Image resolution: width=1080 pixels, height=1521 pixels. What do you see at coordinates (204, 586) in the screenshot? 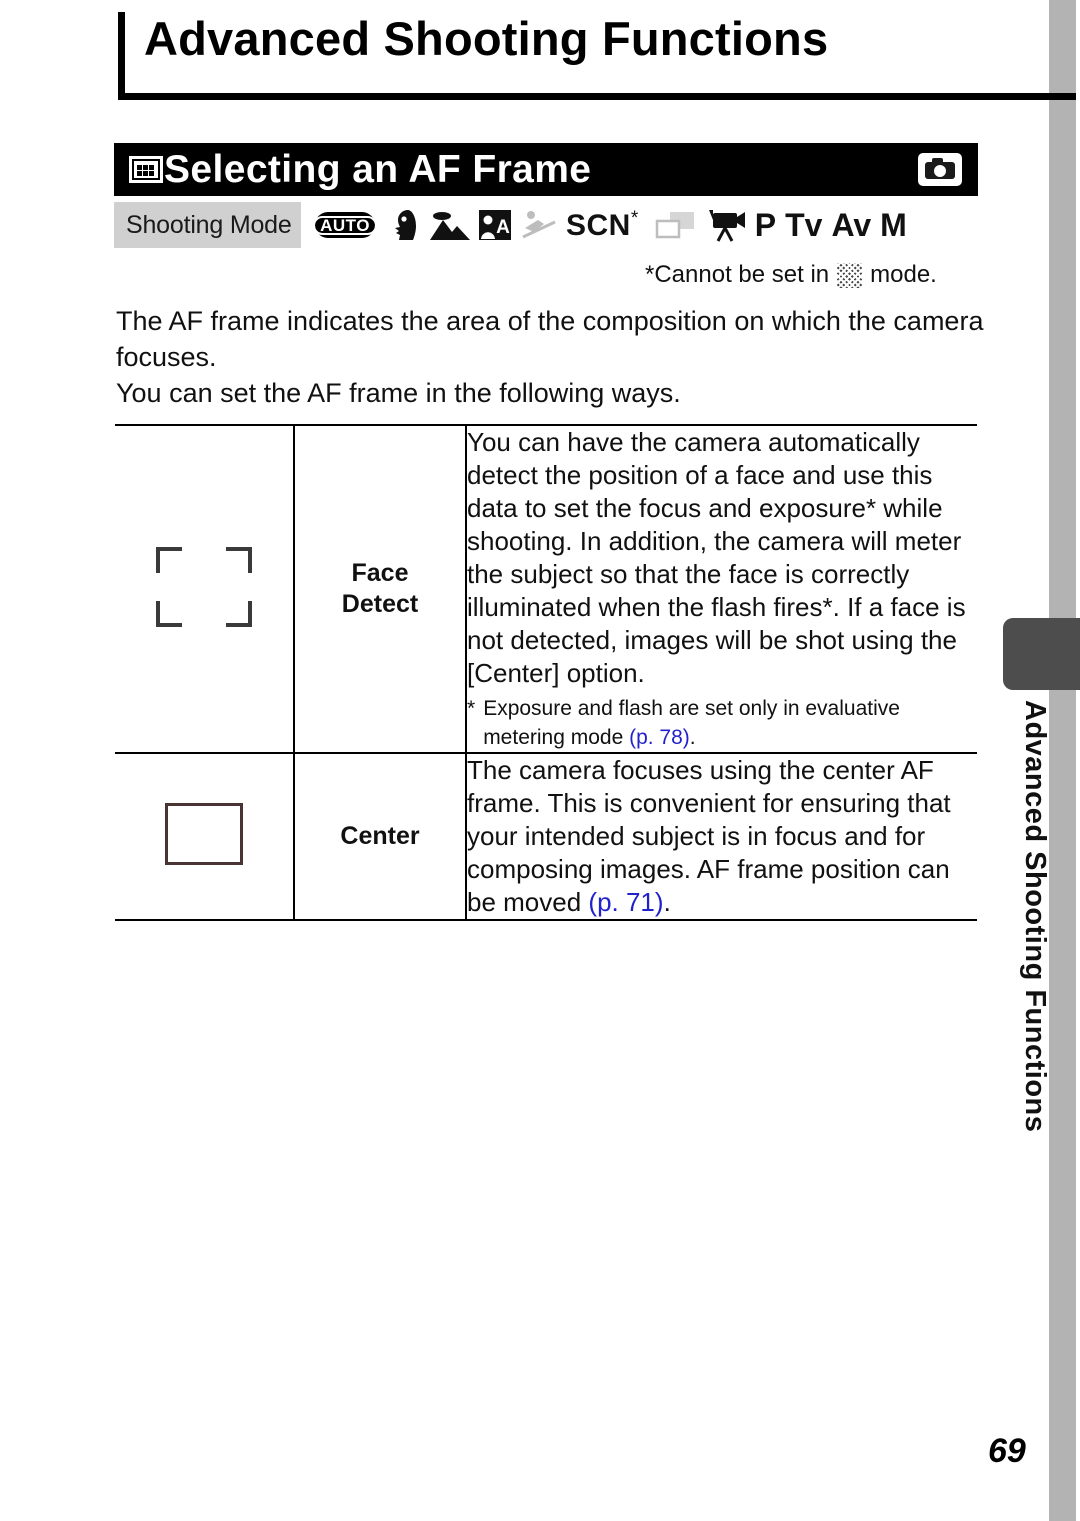
I see `face-detect-frame-icon` at bounding box center [204, 586].